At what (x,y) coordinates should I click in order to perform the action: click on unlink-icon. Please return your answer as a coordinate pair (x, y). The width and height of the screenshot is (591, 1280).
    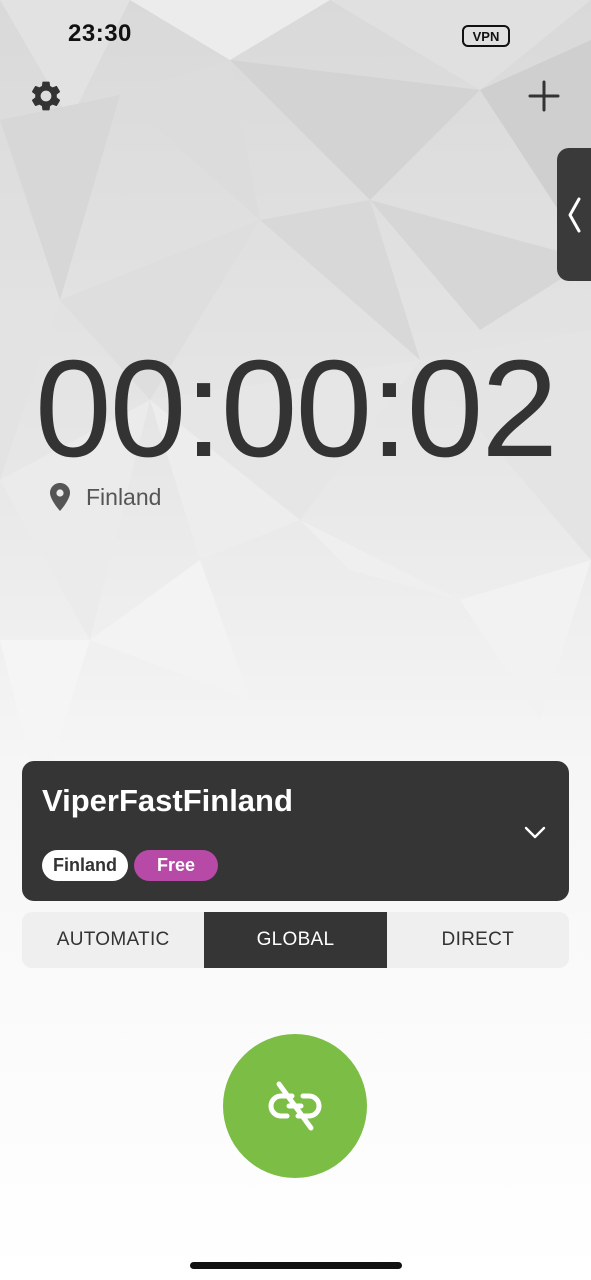
    Looking at the image, I should click on (295, 1106).